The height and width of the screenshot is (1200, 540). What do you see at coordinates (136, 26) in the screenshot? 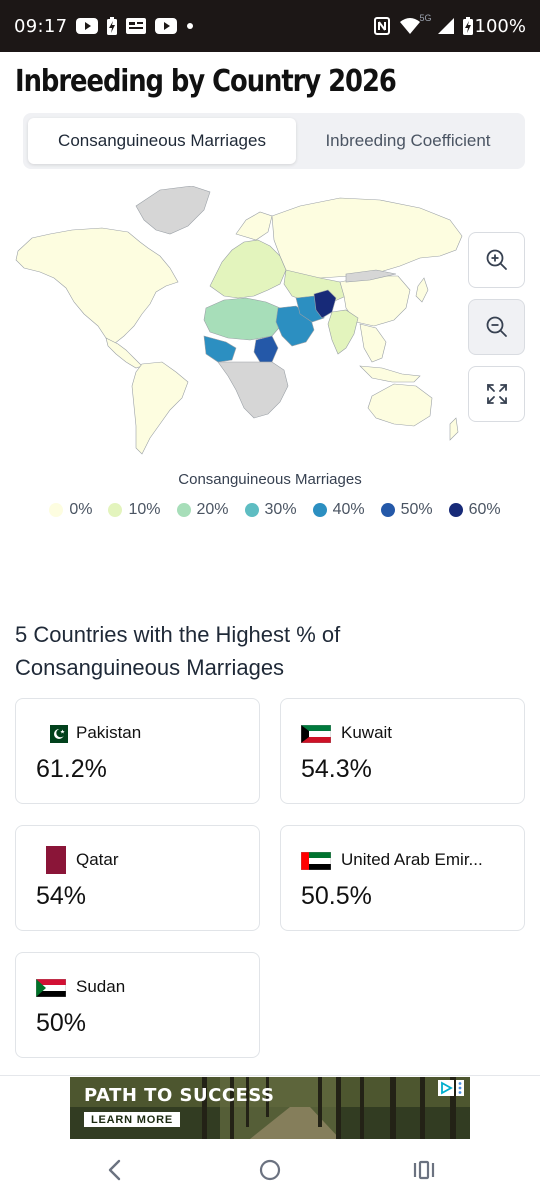
I see `news-icon` at bounding box center [136, 26].